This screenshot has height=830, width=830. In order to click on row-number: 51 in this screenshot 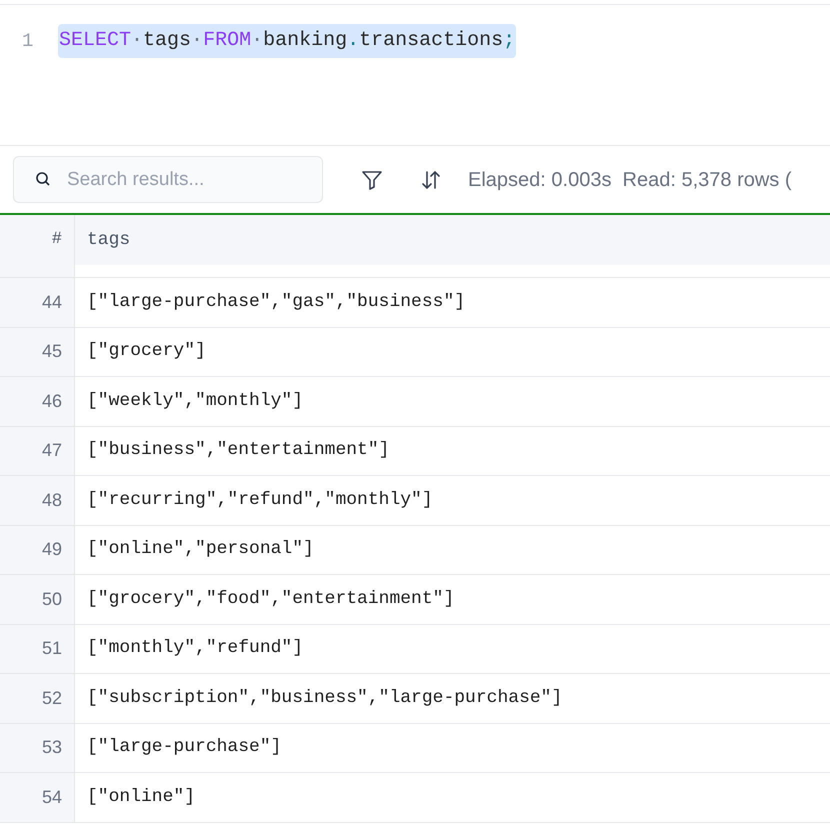, I will do `click(37, 648)`.